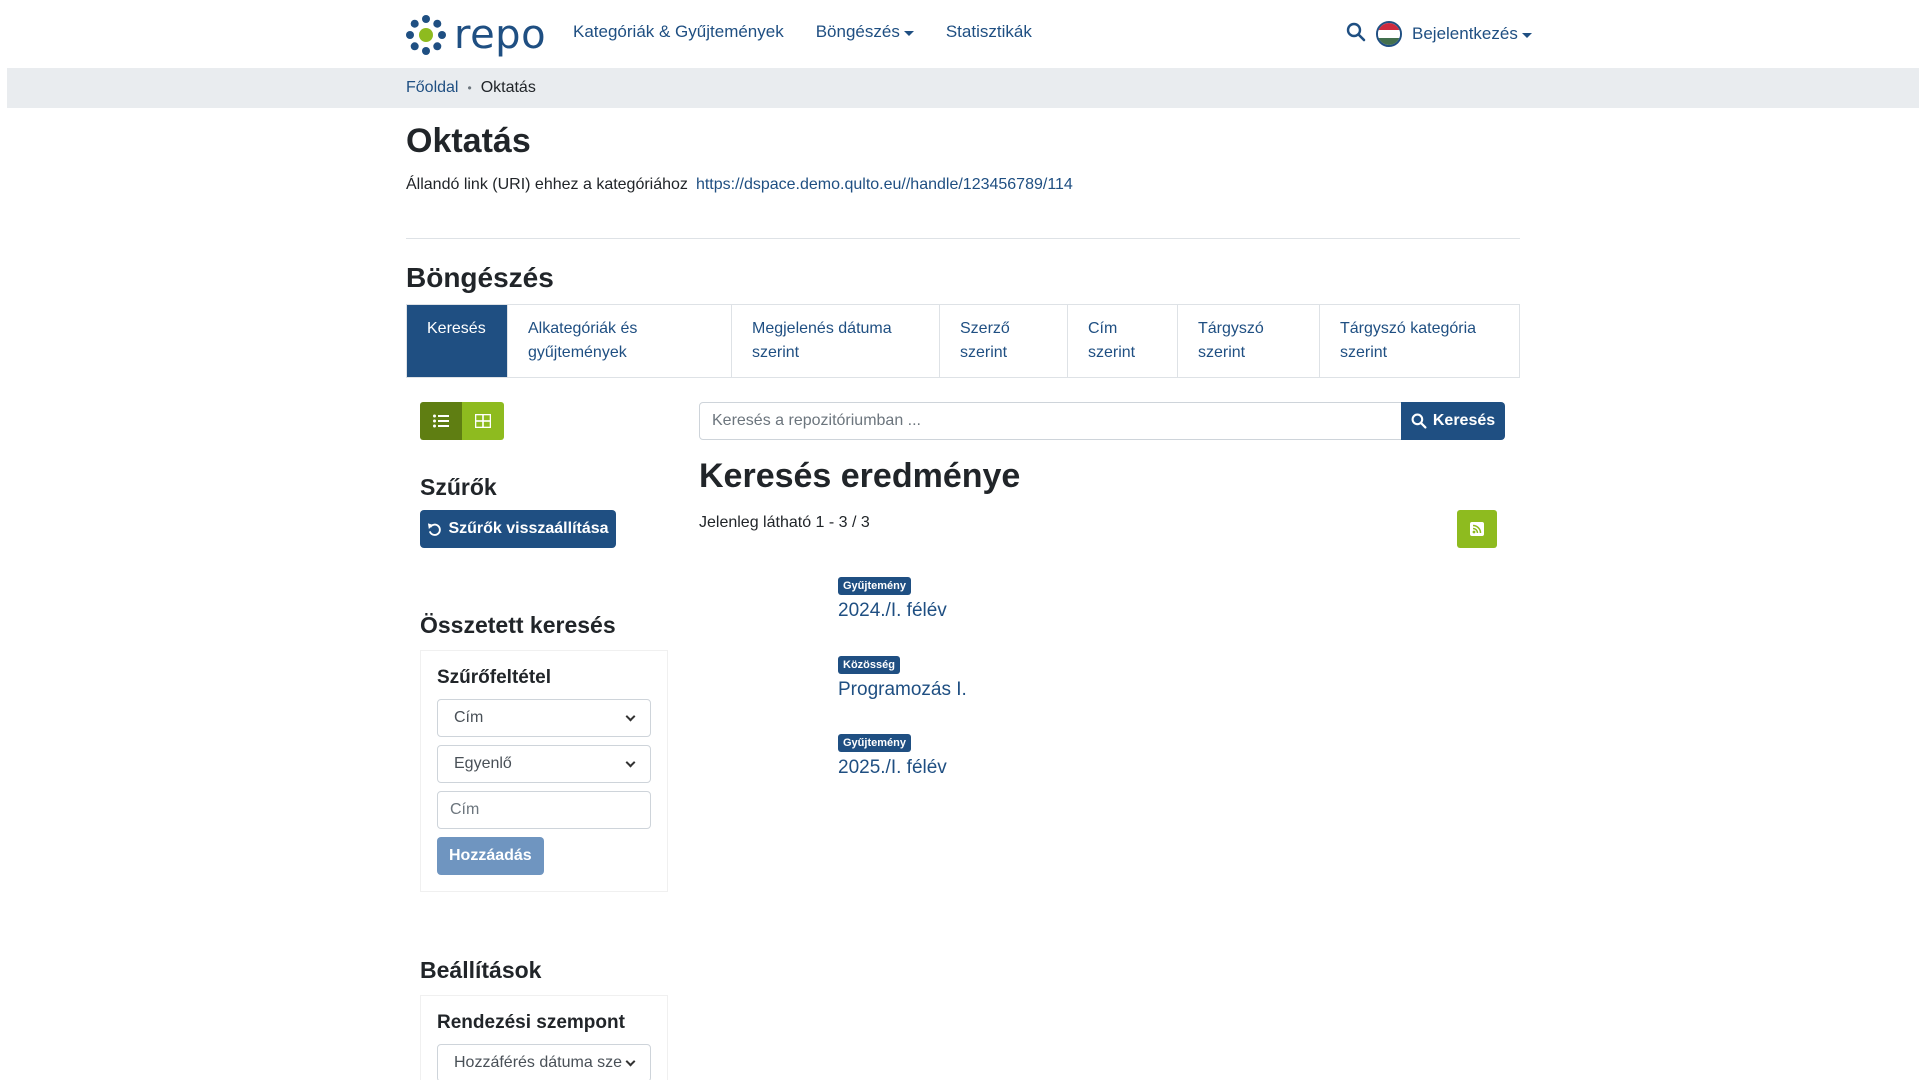 Image resolution: width=1920 pixels, height=1080 pixels. Describe the element at coordinates (469, 717) in the screenshot. I see `select-value: Cím` at that location.